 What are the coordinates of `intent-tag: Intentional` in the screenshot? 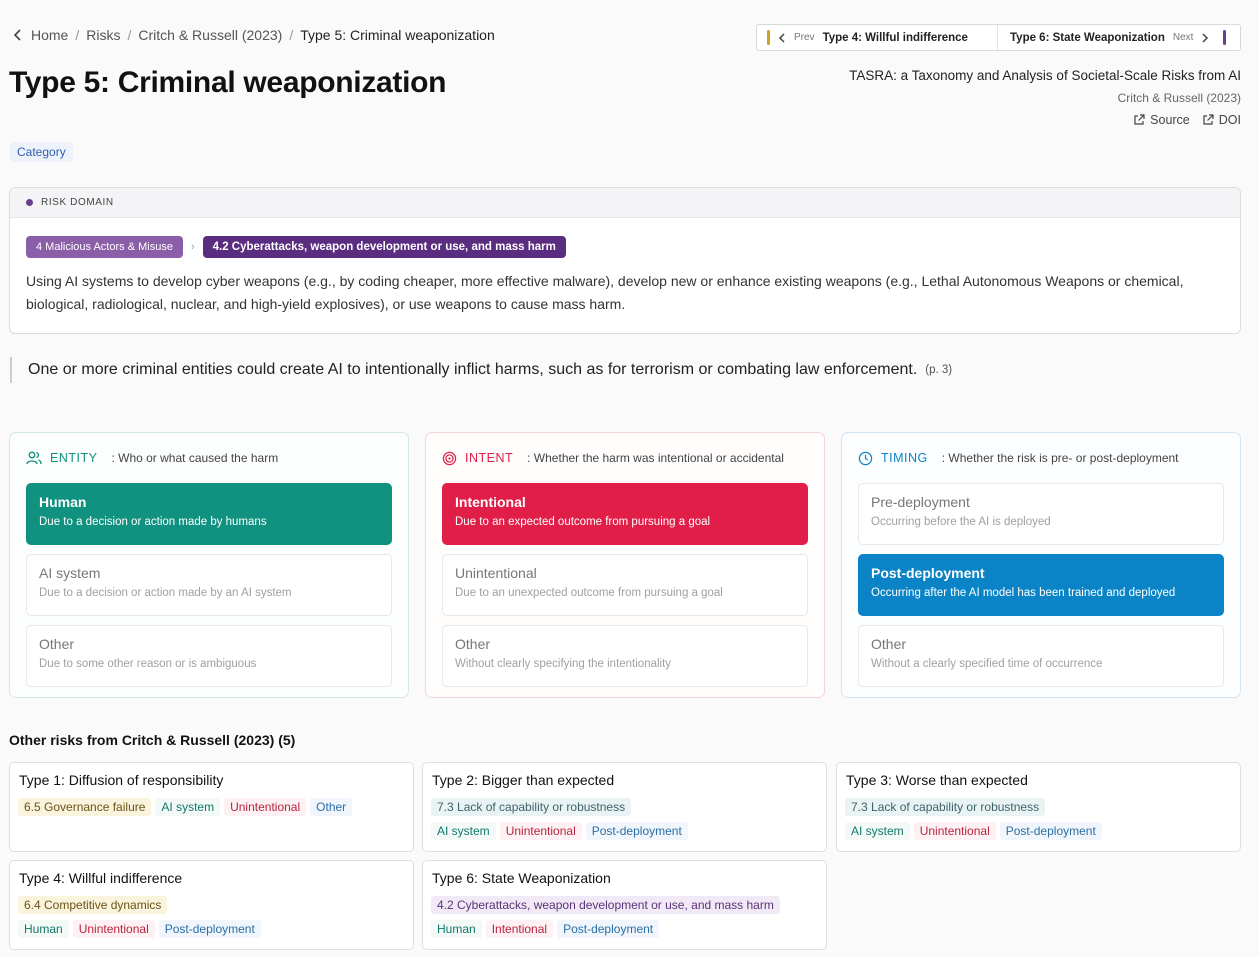 It's located at (519, 929).